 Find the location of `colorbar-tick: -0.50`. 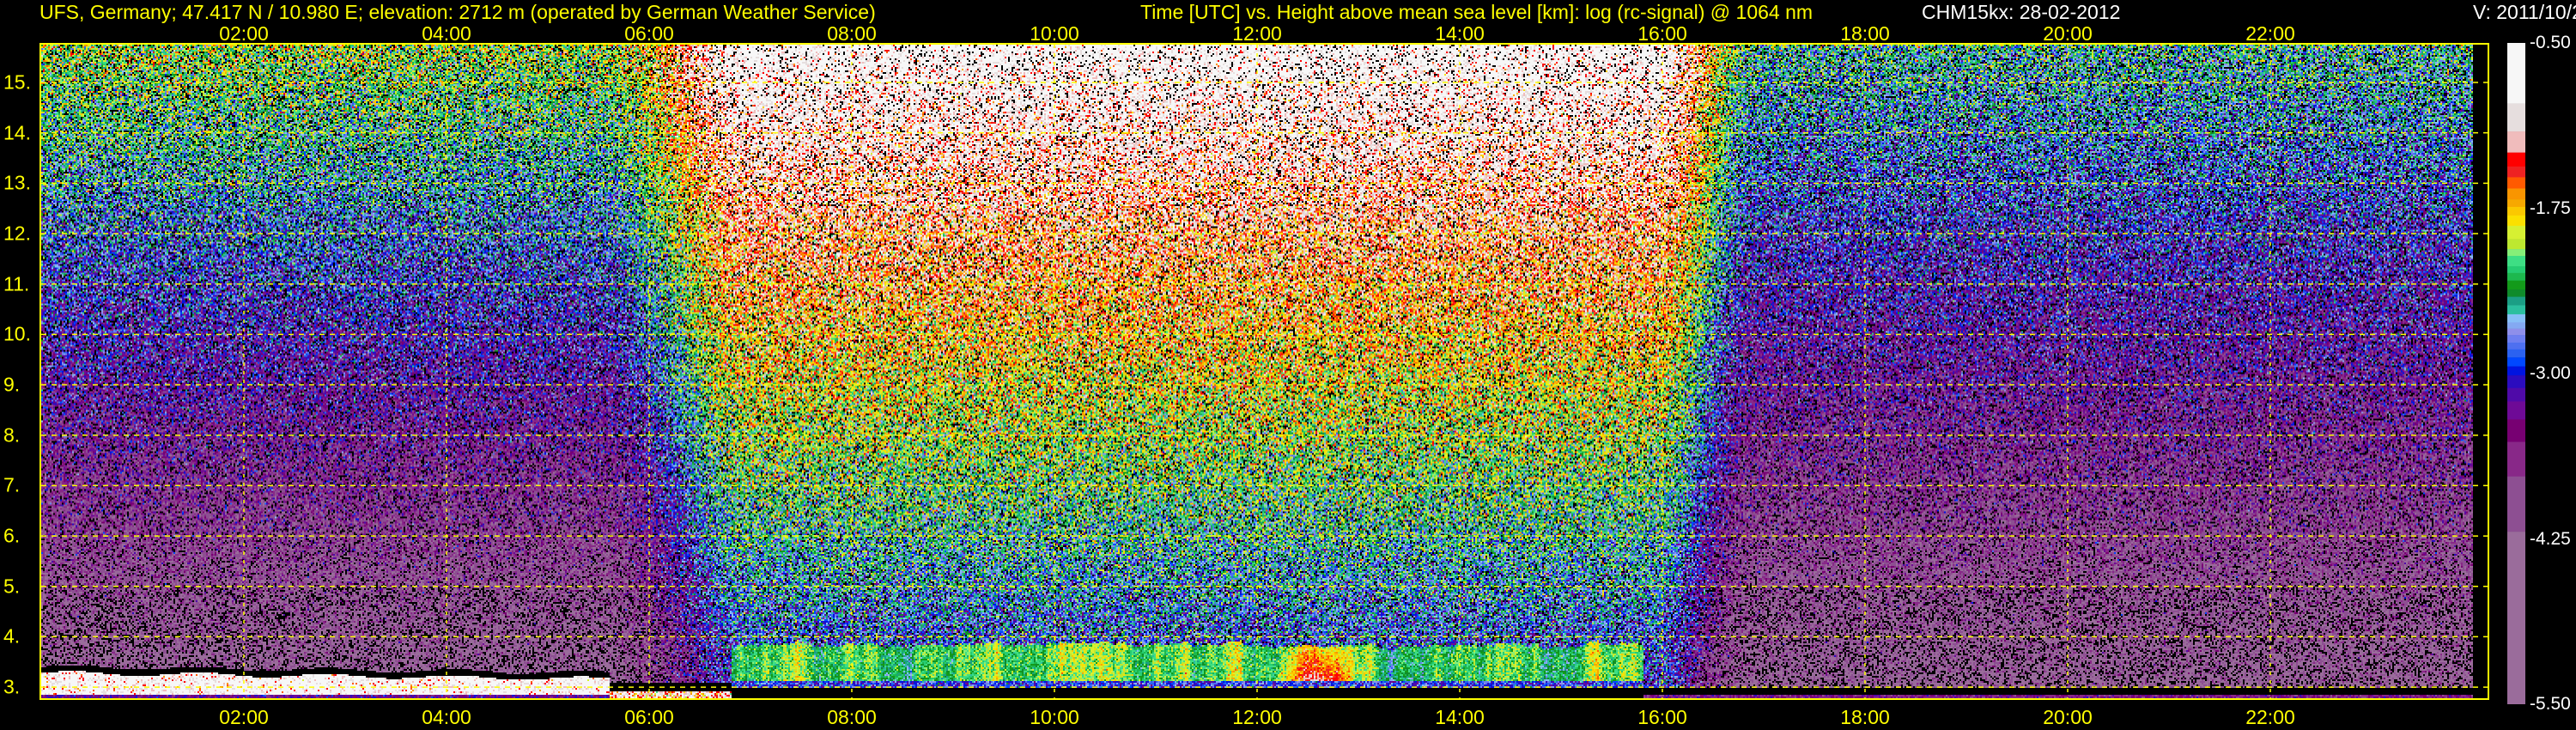

colorbar-tick: -0.50 is located at coordinates (2551, 42).